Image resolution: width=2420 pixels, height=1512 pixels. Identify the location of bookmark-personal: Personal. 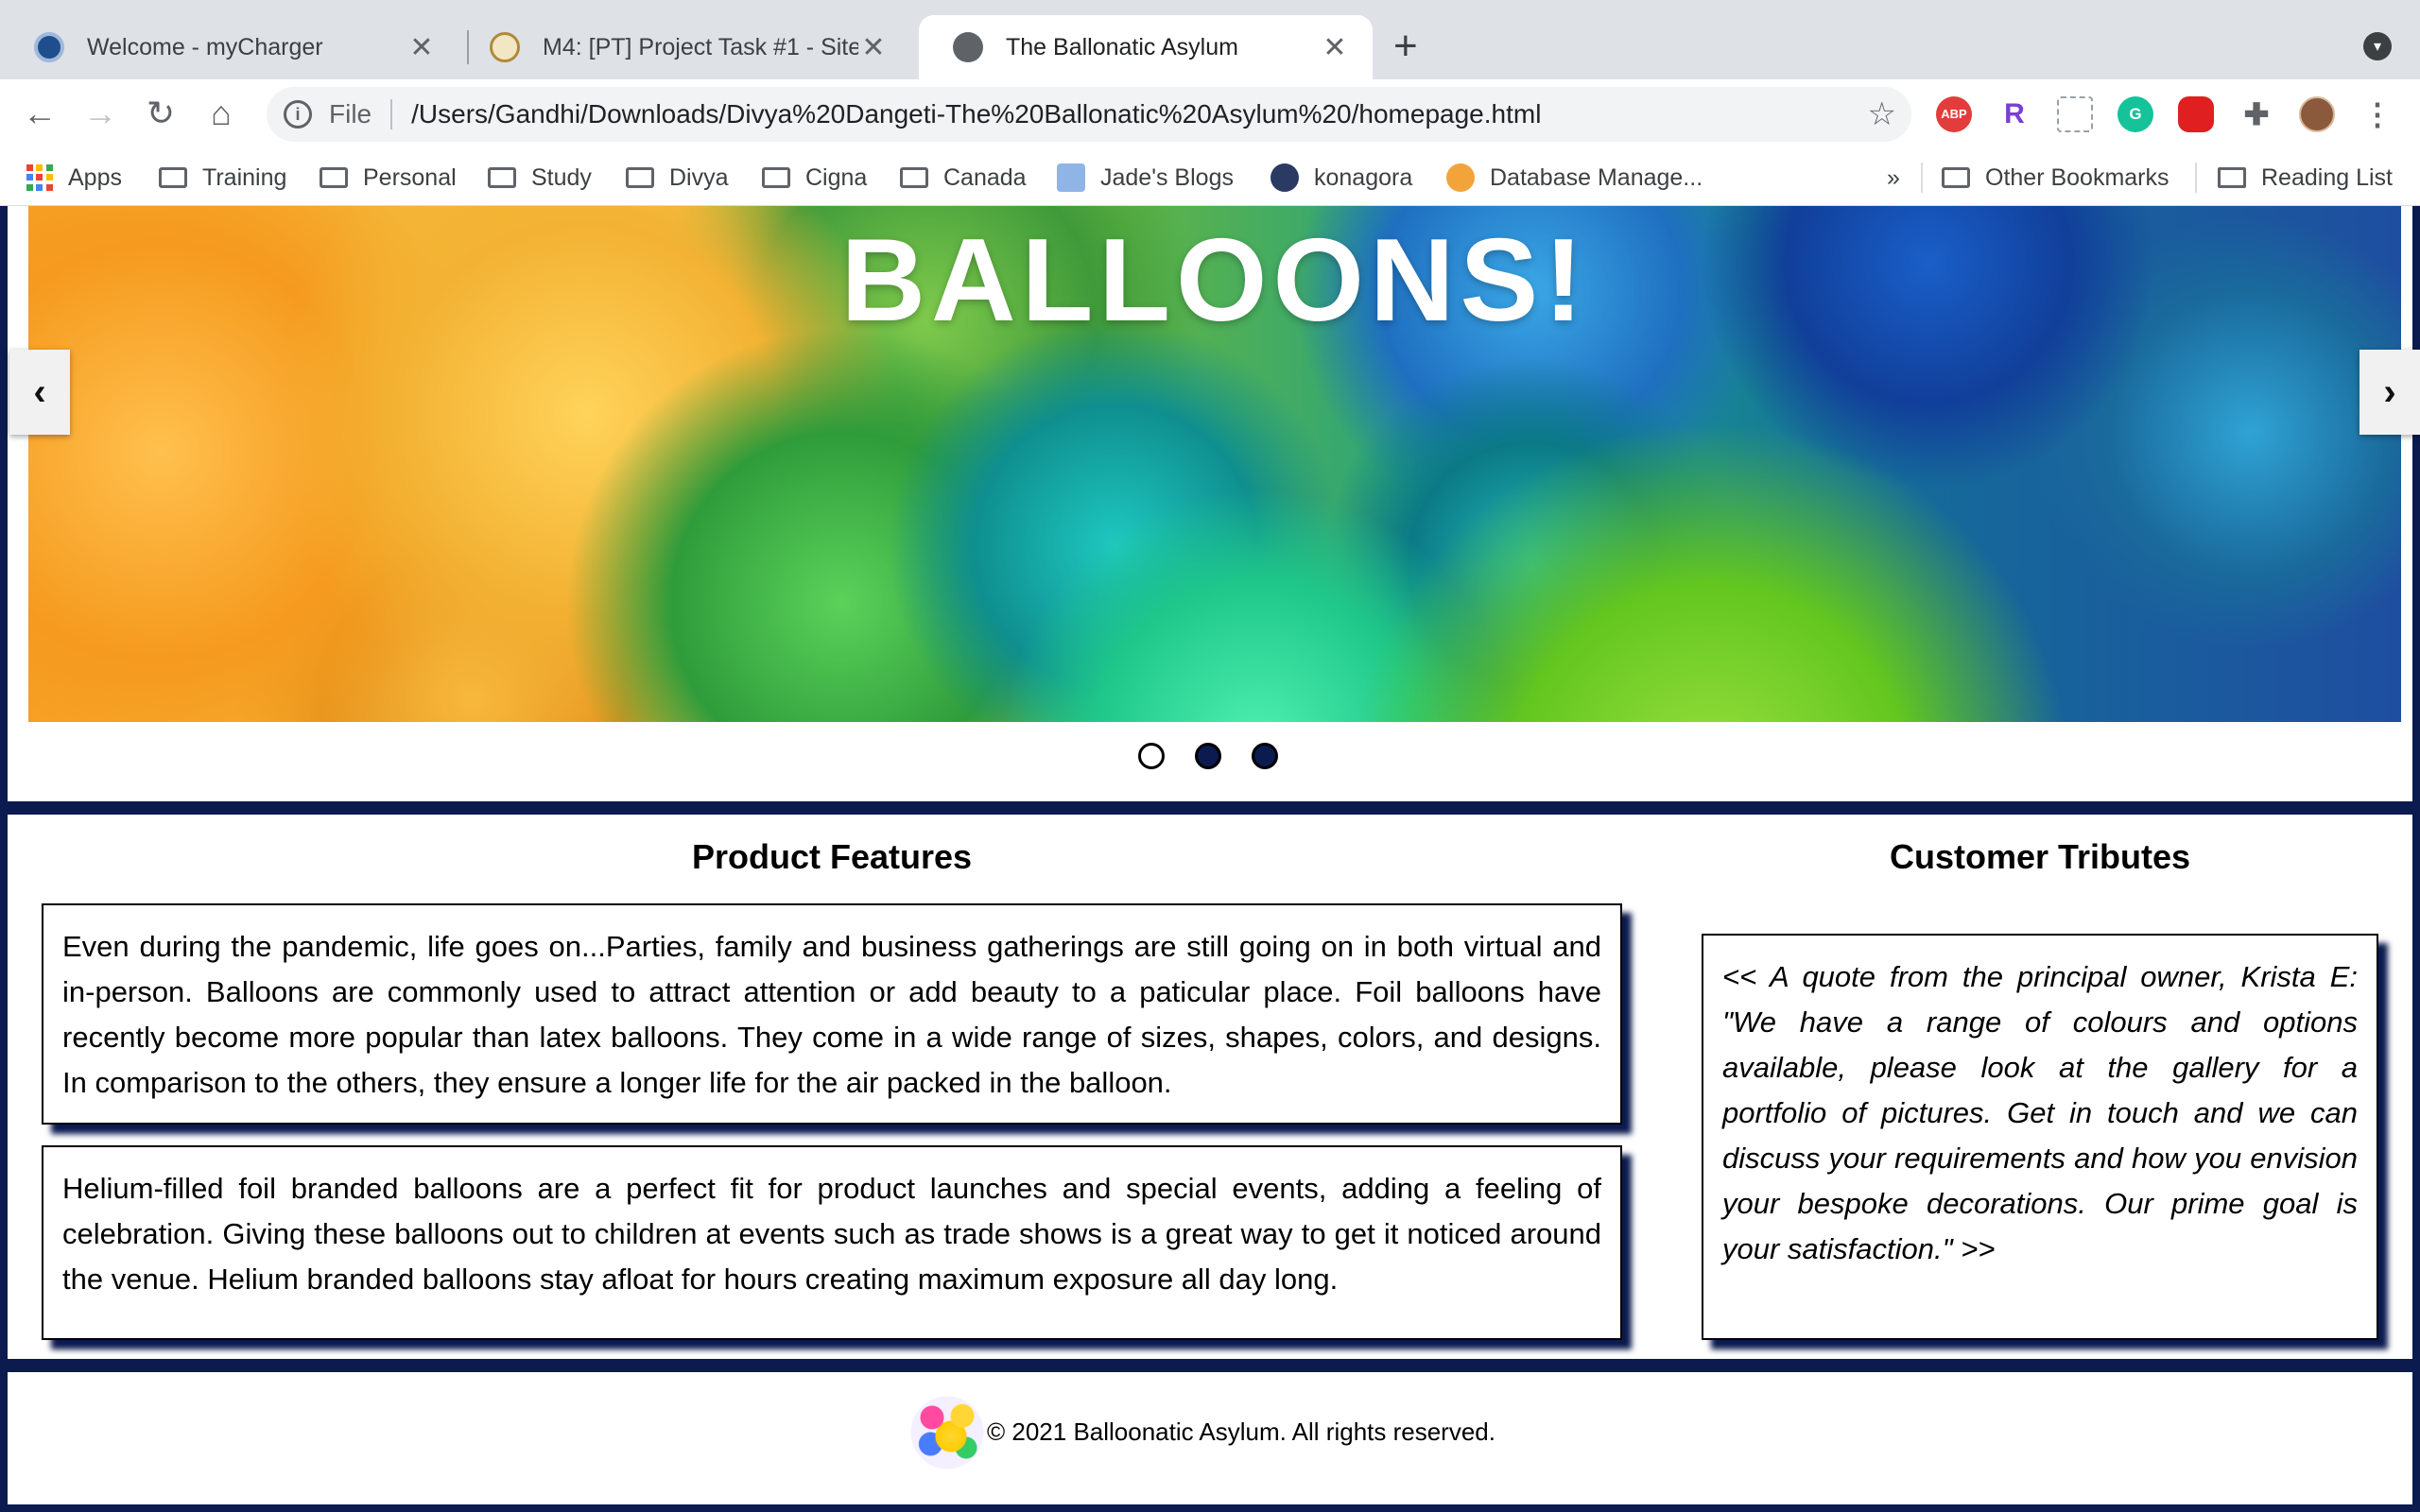
(389, 178).